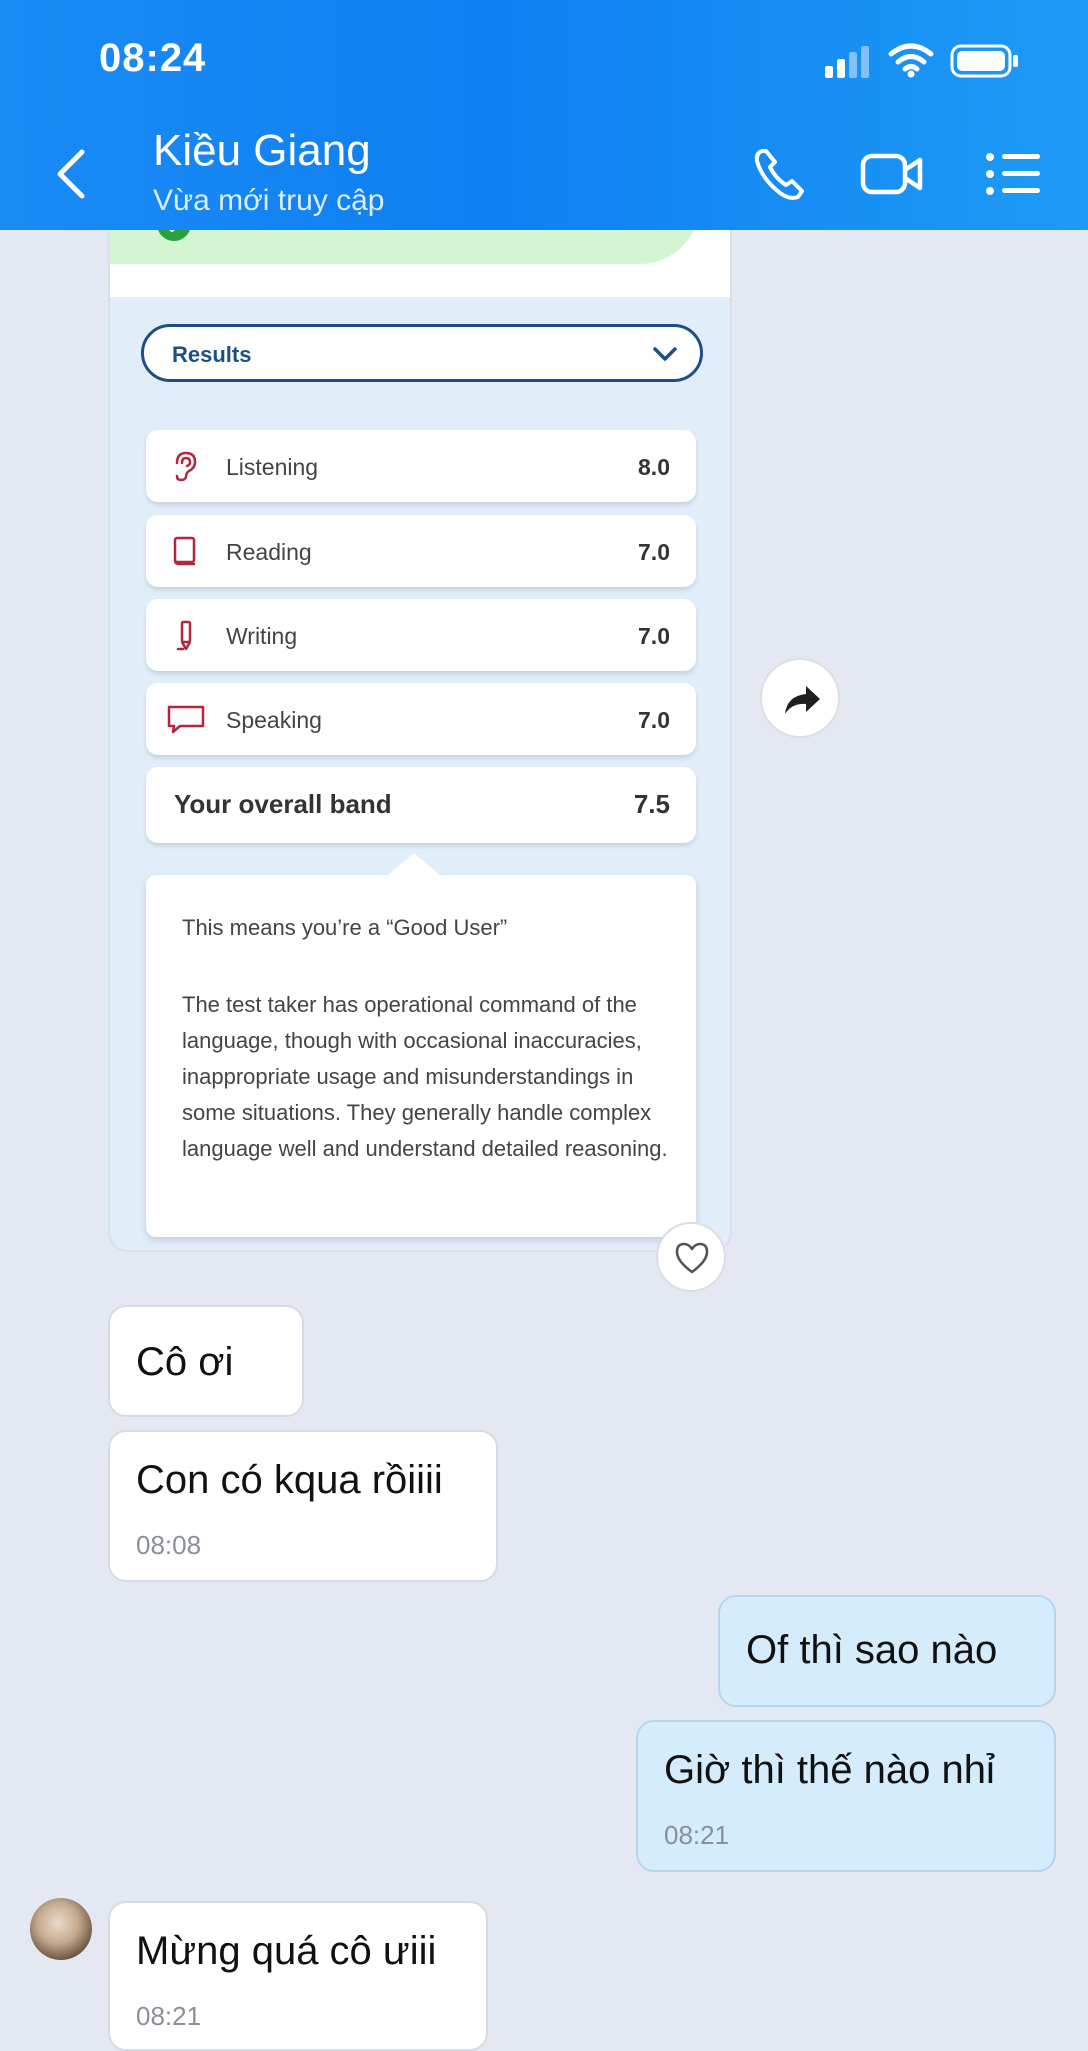  What do you see at coordinates (846, 1796) in the screenshot?
I see `message-bubble-outgoing: Giờ thì thế nào nhỉ 08:21` at bounding box center [846, 1796].